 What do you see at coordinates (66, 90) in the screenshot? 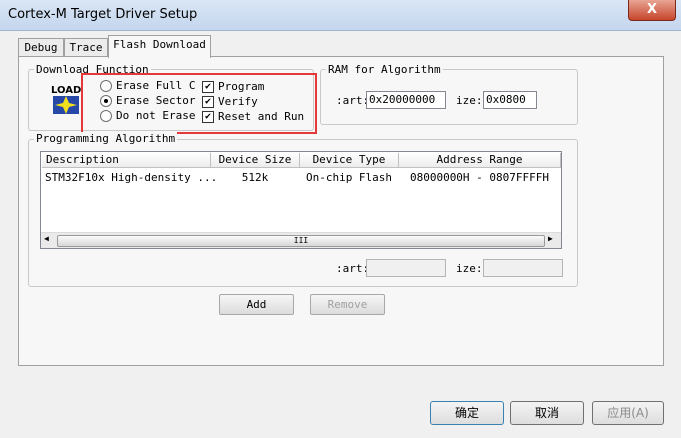
I see `load-icon-text: LOAD` at bounding box center [66, 90].